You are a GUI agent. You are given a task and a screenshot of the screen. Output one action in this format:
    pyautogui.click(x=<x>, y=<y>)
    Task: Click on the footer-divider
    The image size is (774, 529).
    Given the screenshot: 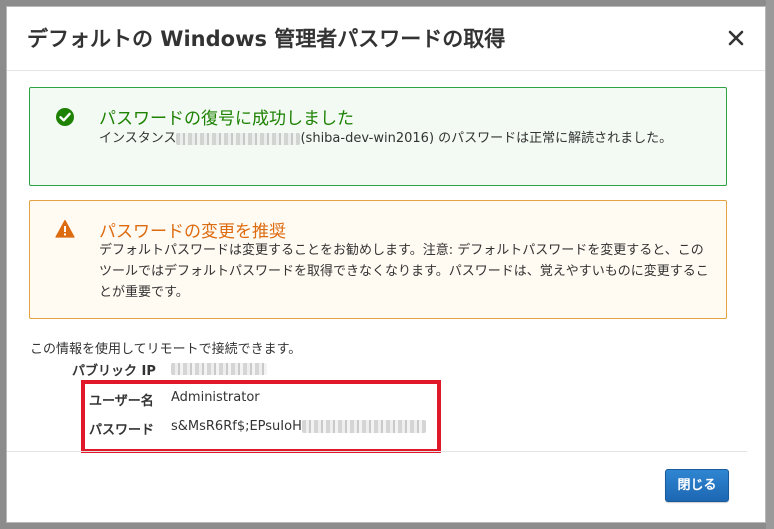 What is the action you would take?
    pyautogui.click(x=377, y=451)
    